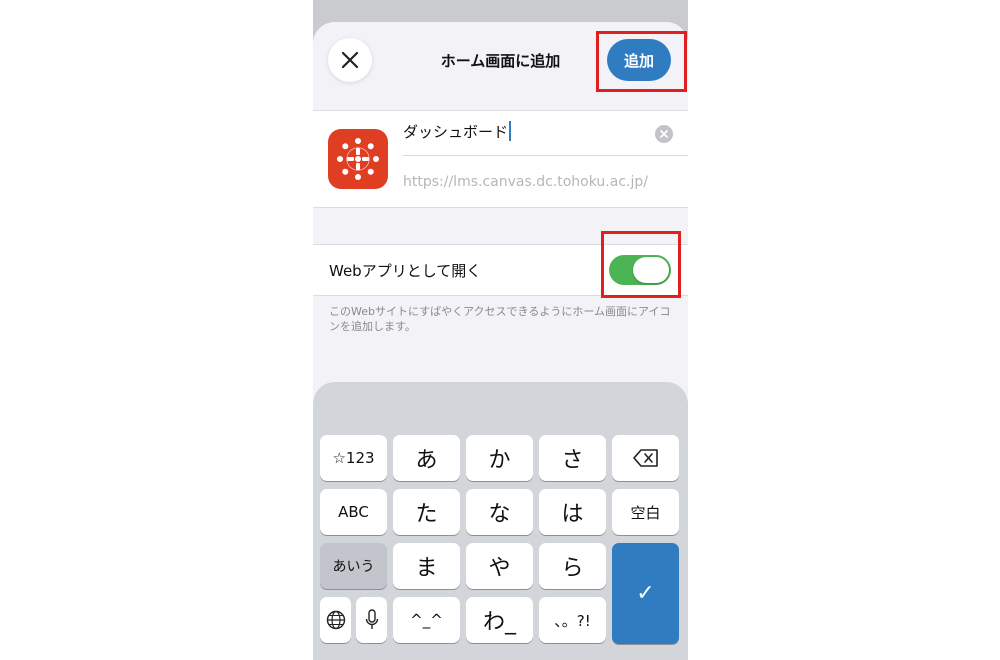 This screenshot has width=1000, height=660. What do you see at coordinates (405, 271) in the screenshot?
I see `web-app-toggle-label: Webアプリとして開く` at bounding box center [405, 271].